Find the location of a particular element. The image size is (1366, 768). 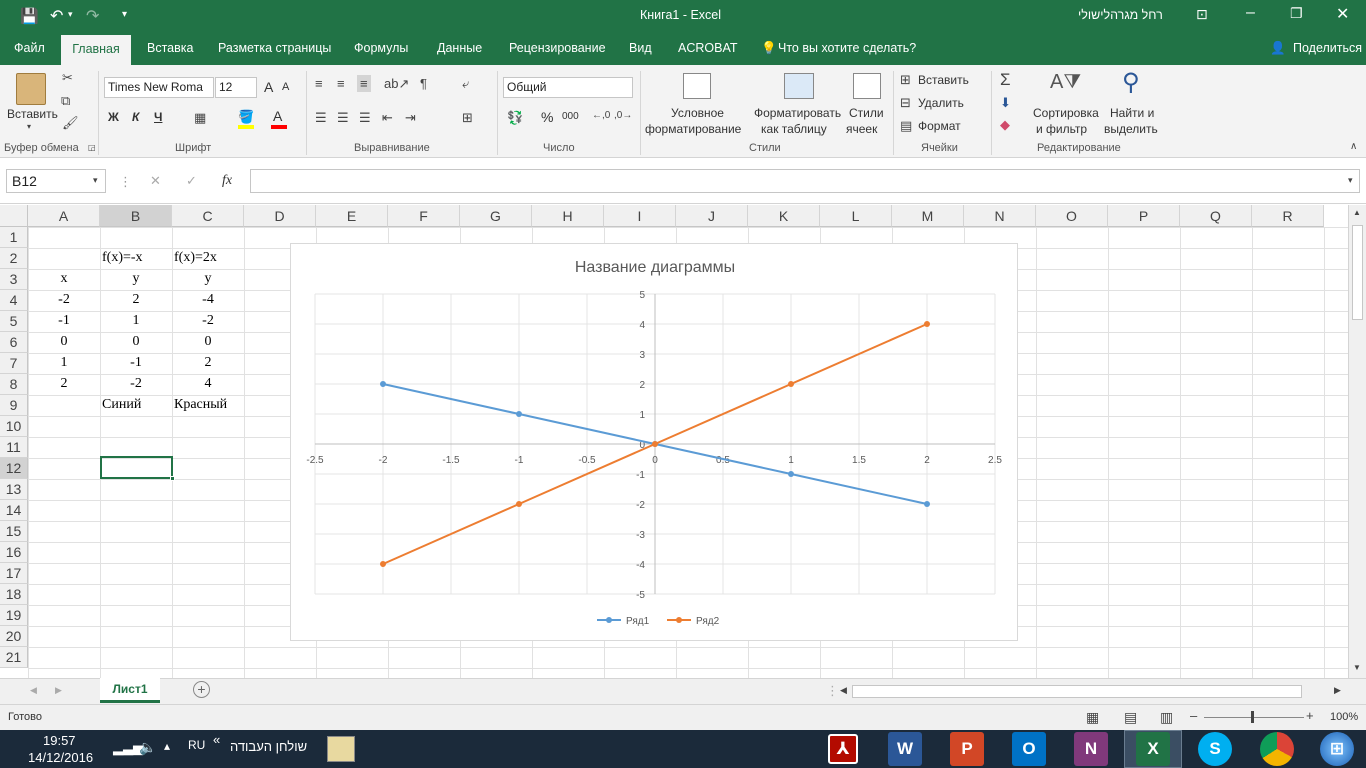

cell-c5: -2 is located at coordinates (208, 321).